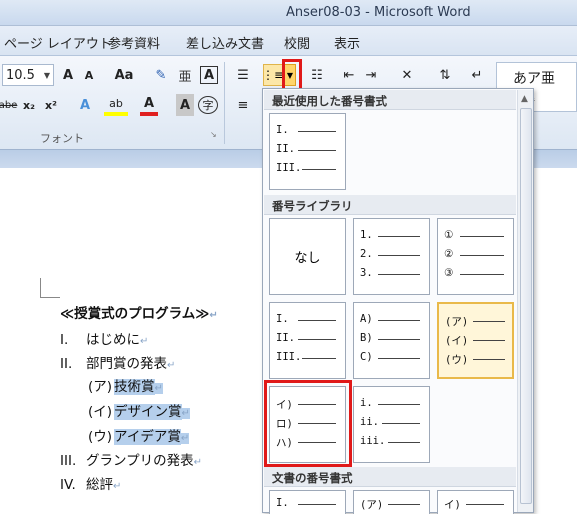  Describe the element at coordinates (68, 461) in the screenshot. I see `list-number: III.` at that location.